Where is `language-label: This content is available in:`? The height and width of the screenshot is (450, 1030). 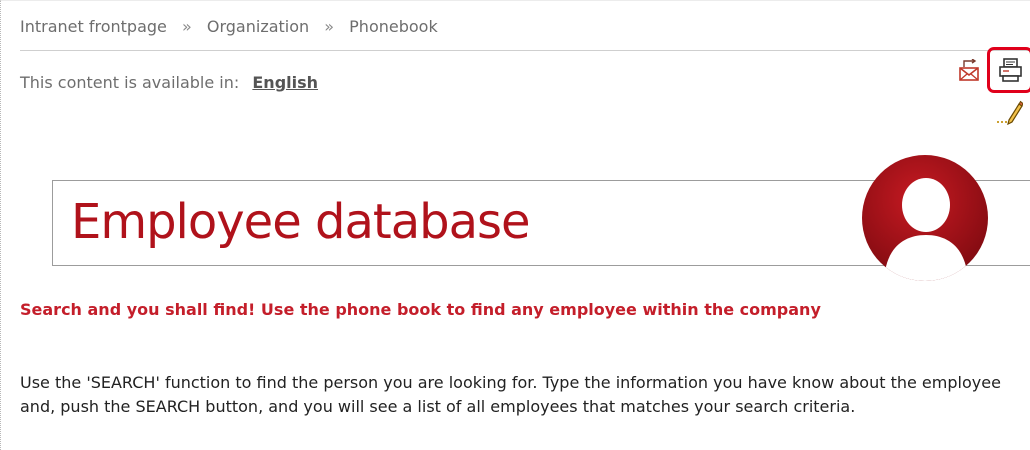 language-label: This content is available in: is located at coordinates (130, 82).